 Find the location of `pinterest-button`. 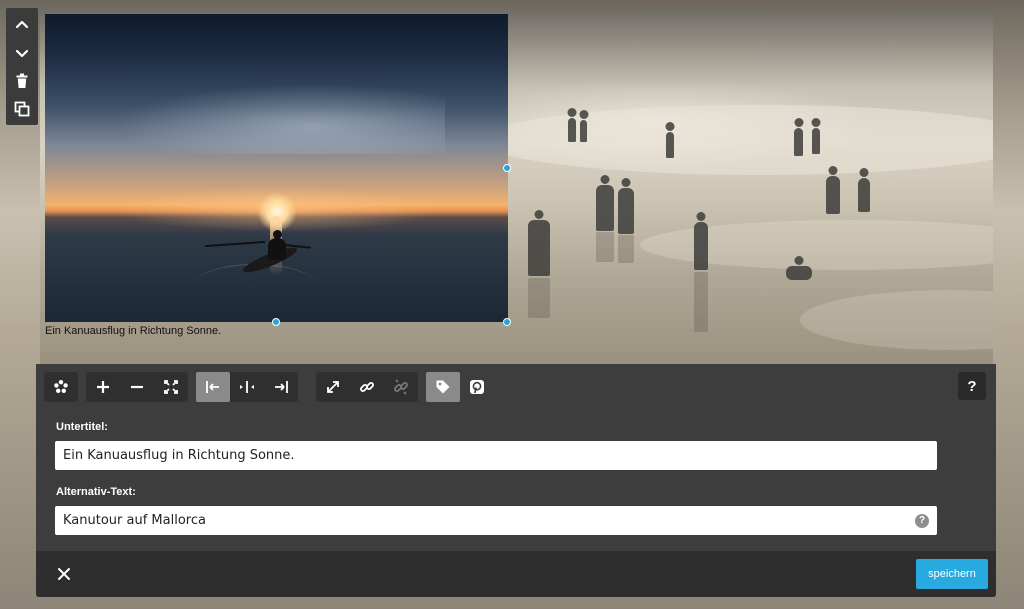

pinterest-button is located at coordinates (477, 387).